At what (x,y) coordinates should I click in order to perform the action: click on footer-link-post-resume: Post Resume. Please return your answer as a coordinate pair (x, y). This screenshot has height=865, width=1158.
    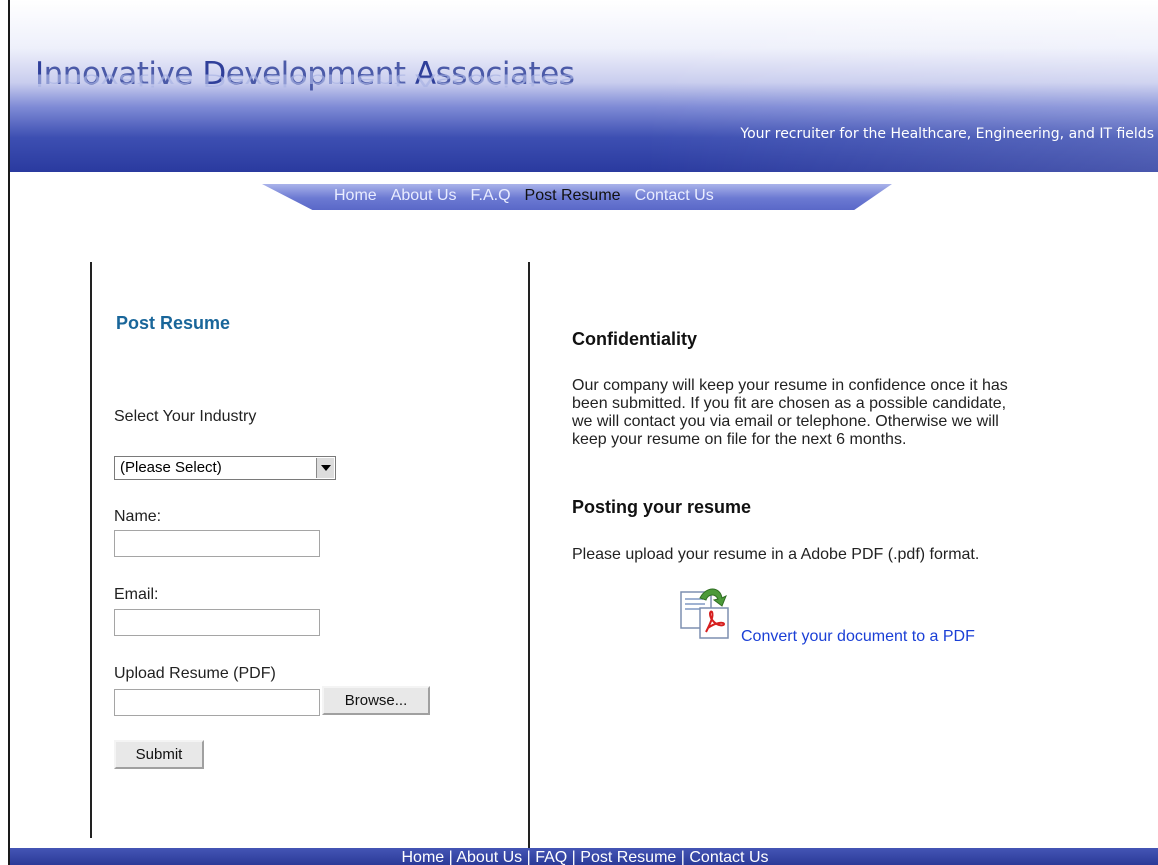
    Looking at the image, I should click on (628, 857).